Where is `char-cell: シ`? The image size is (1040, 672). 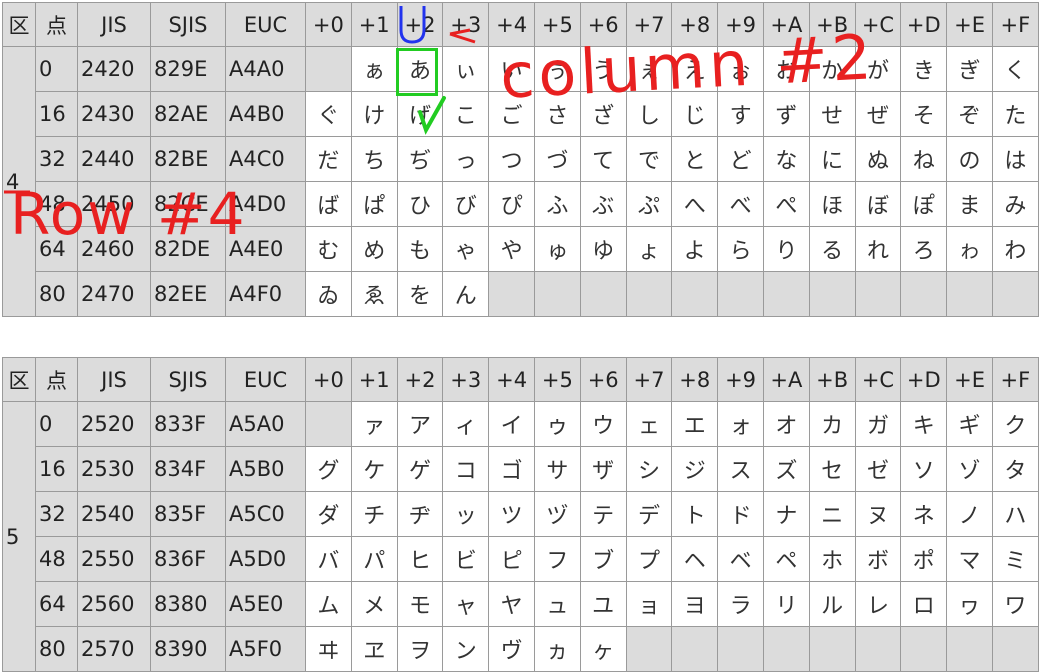 char-cell: シ is located at coordinates (649, 469).